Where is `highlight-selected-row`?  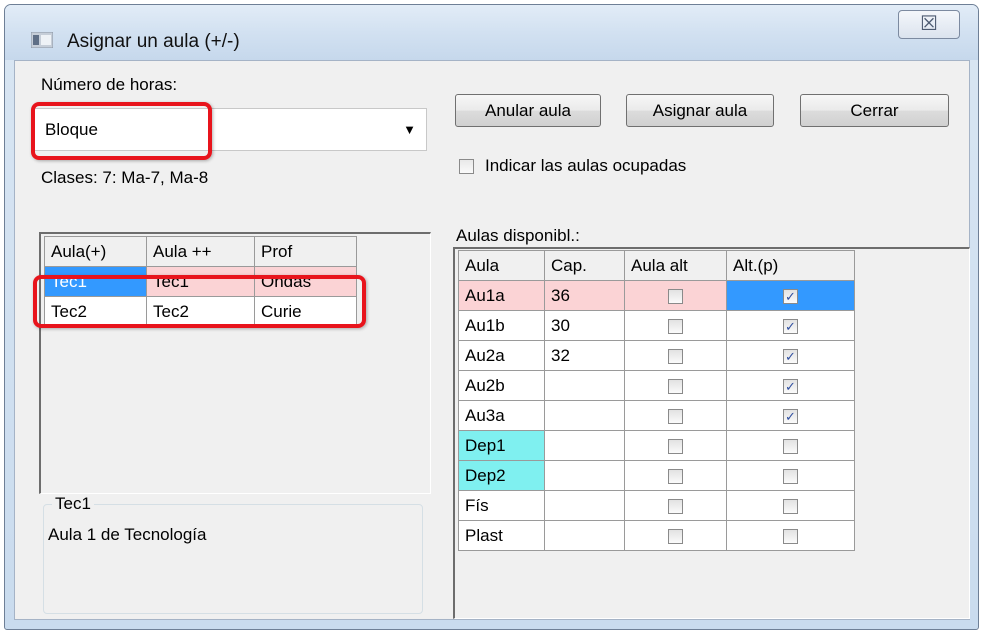
highlight-selected-row is located at coordinates (199, 301).